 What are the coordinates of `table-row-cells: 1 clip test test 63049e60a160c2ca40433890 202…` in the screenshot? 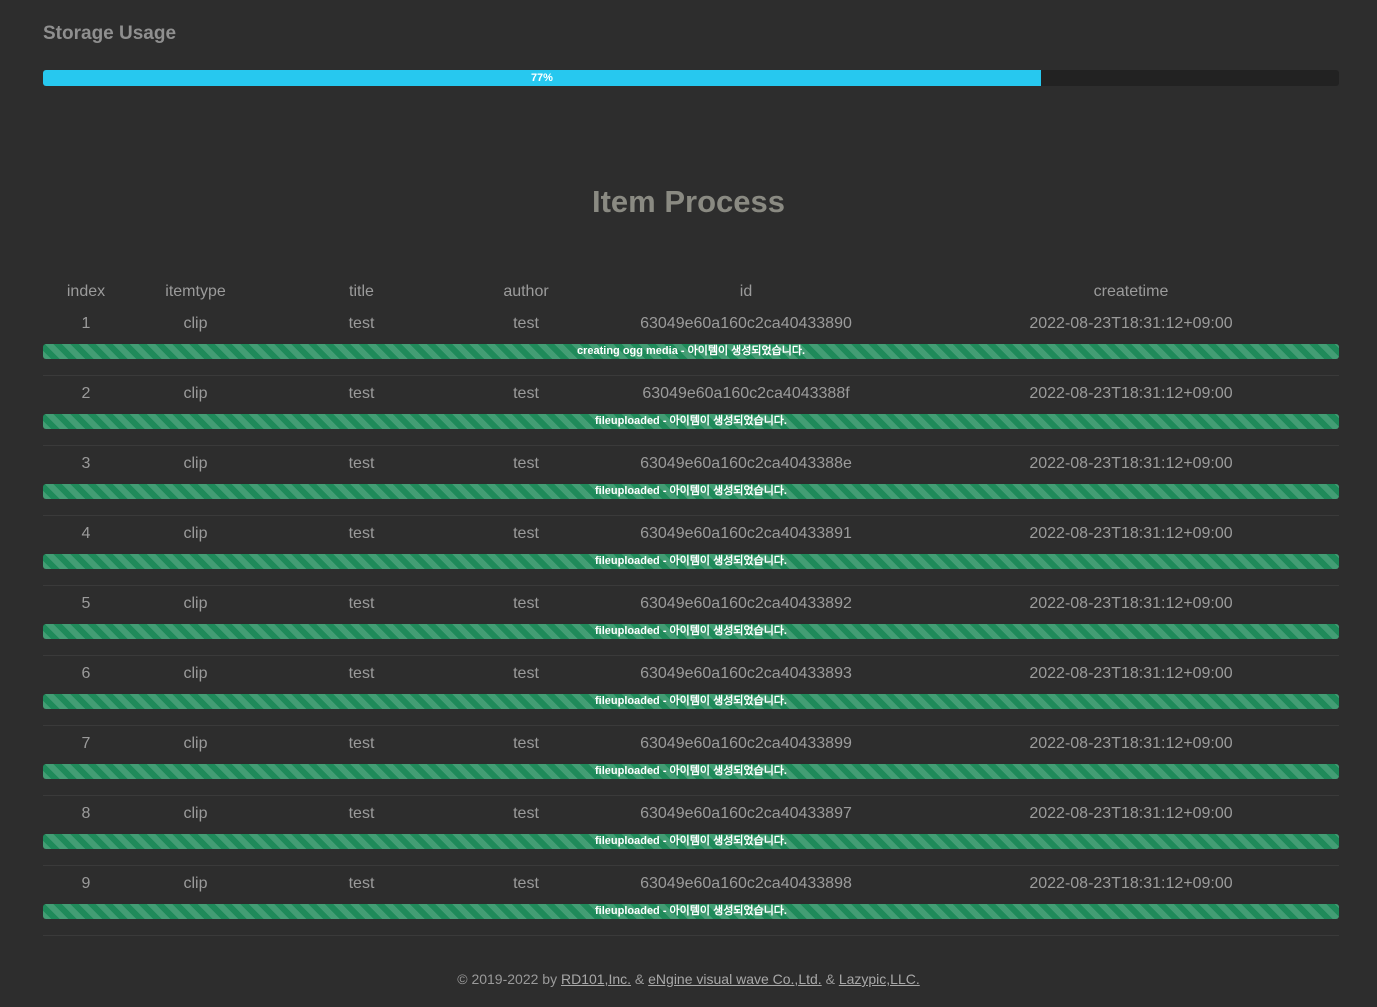 It's located at (691, 324).